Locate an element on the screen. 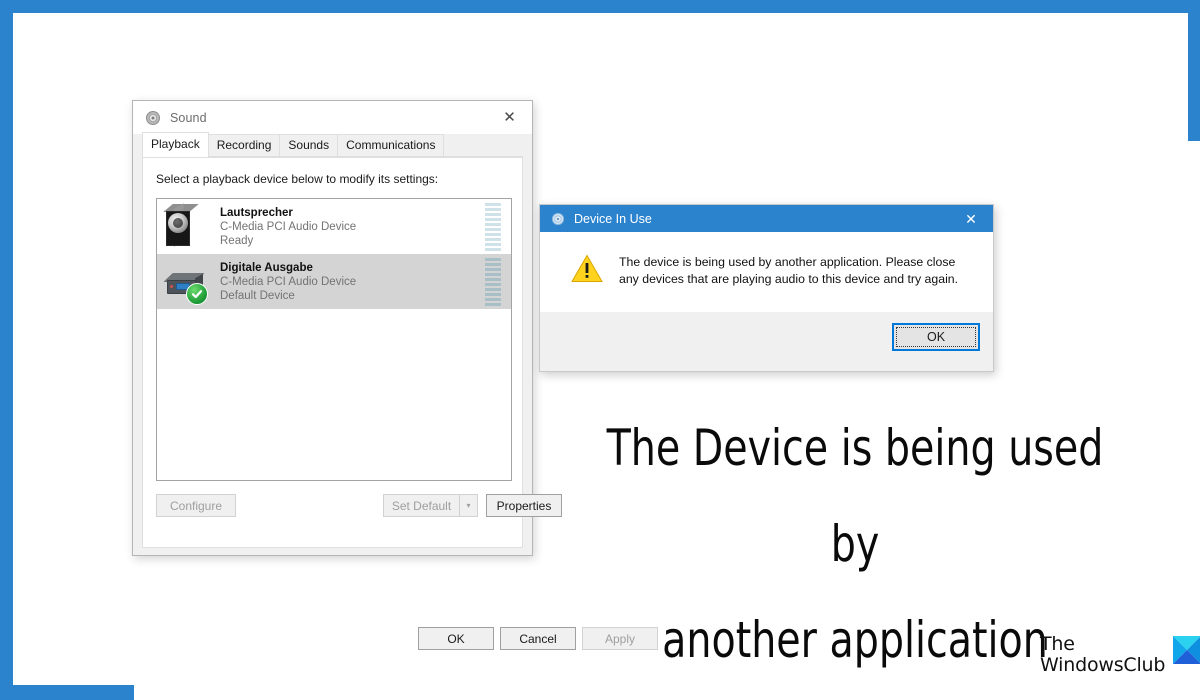 The height and width of the screenshot is (700, 1200). tab-recording: Recording is located at coordinates (244, 145).